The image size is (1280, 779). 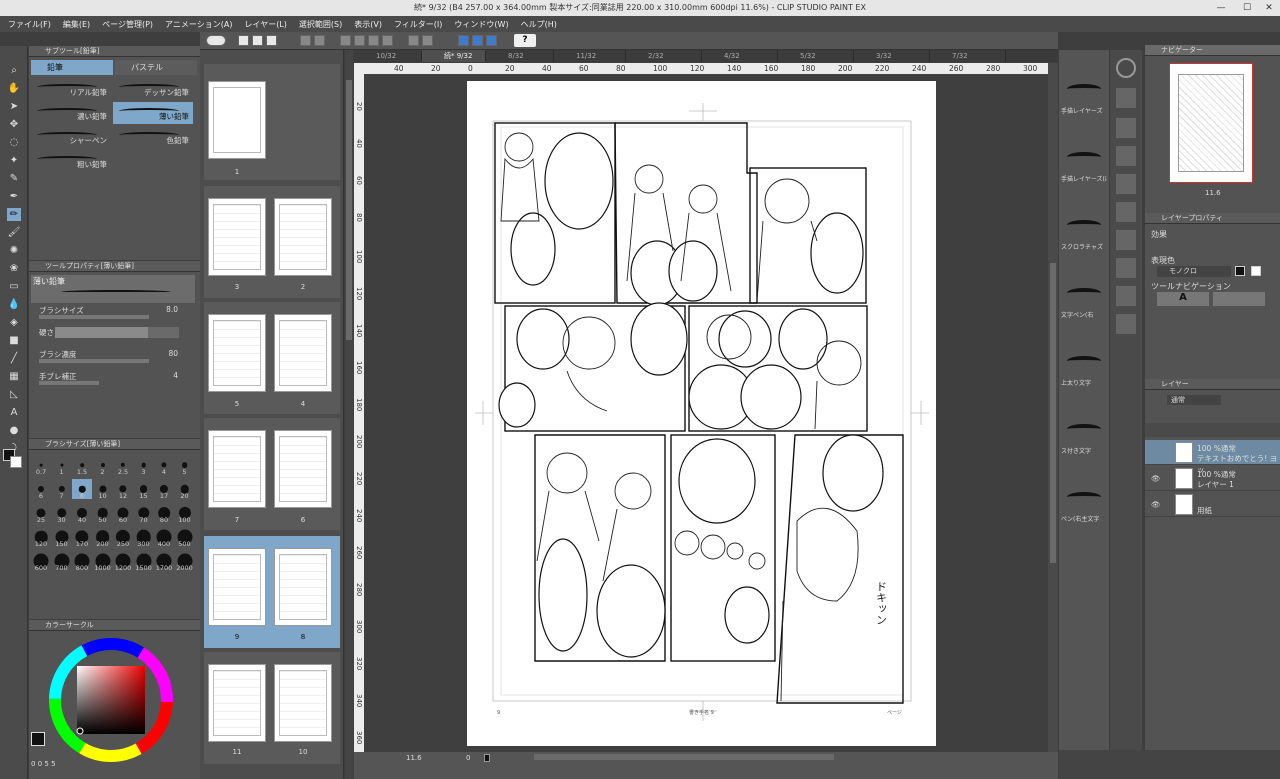 What do you see at coordinates (740, 56) in the screenshot?
I see `tab-page-4: 4/32` at bounding box center [740, 56].